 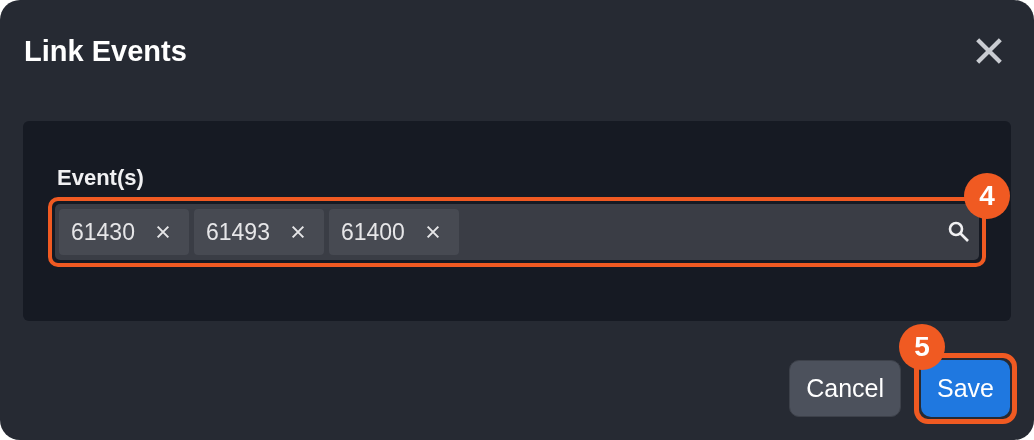 What do you see at coordinates (103, 232) in the screenshot?
I see `tag-text: 61430` at bounding box center [103, 232].